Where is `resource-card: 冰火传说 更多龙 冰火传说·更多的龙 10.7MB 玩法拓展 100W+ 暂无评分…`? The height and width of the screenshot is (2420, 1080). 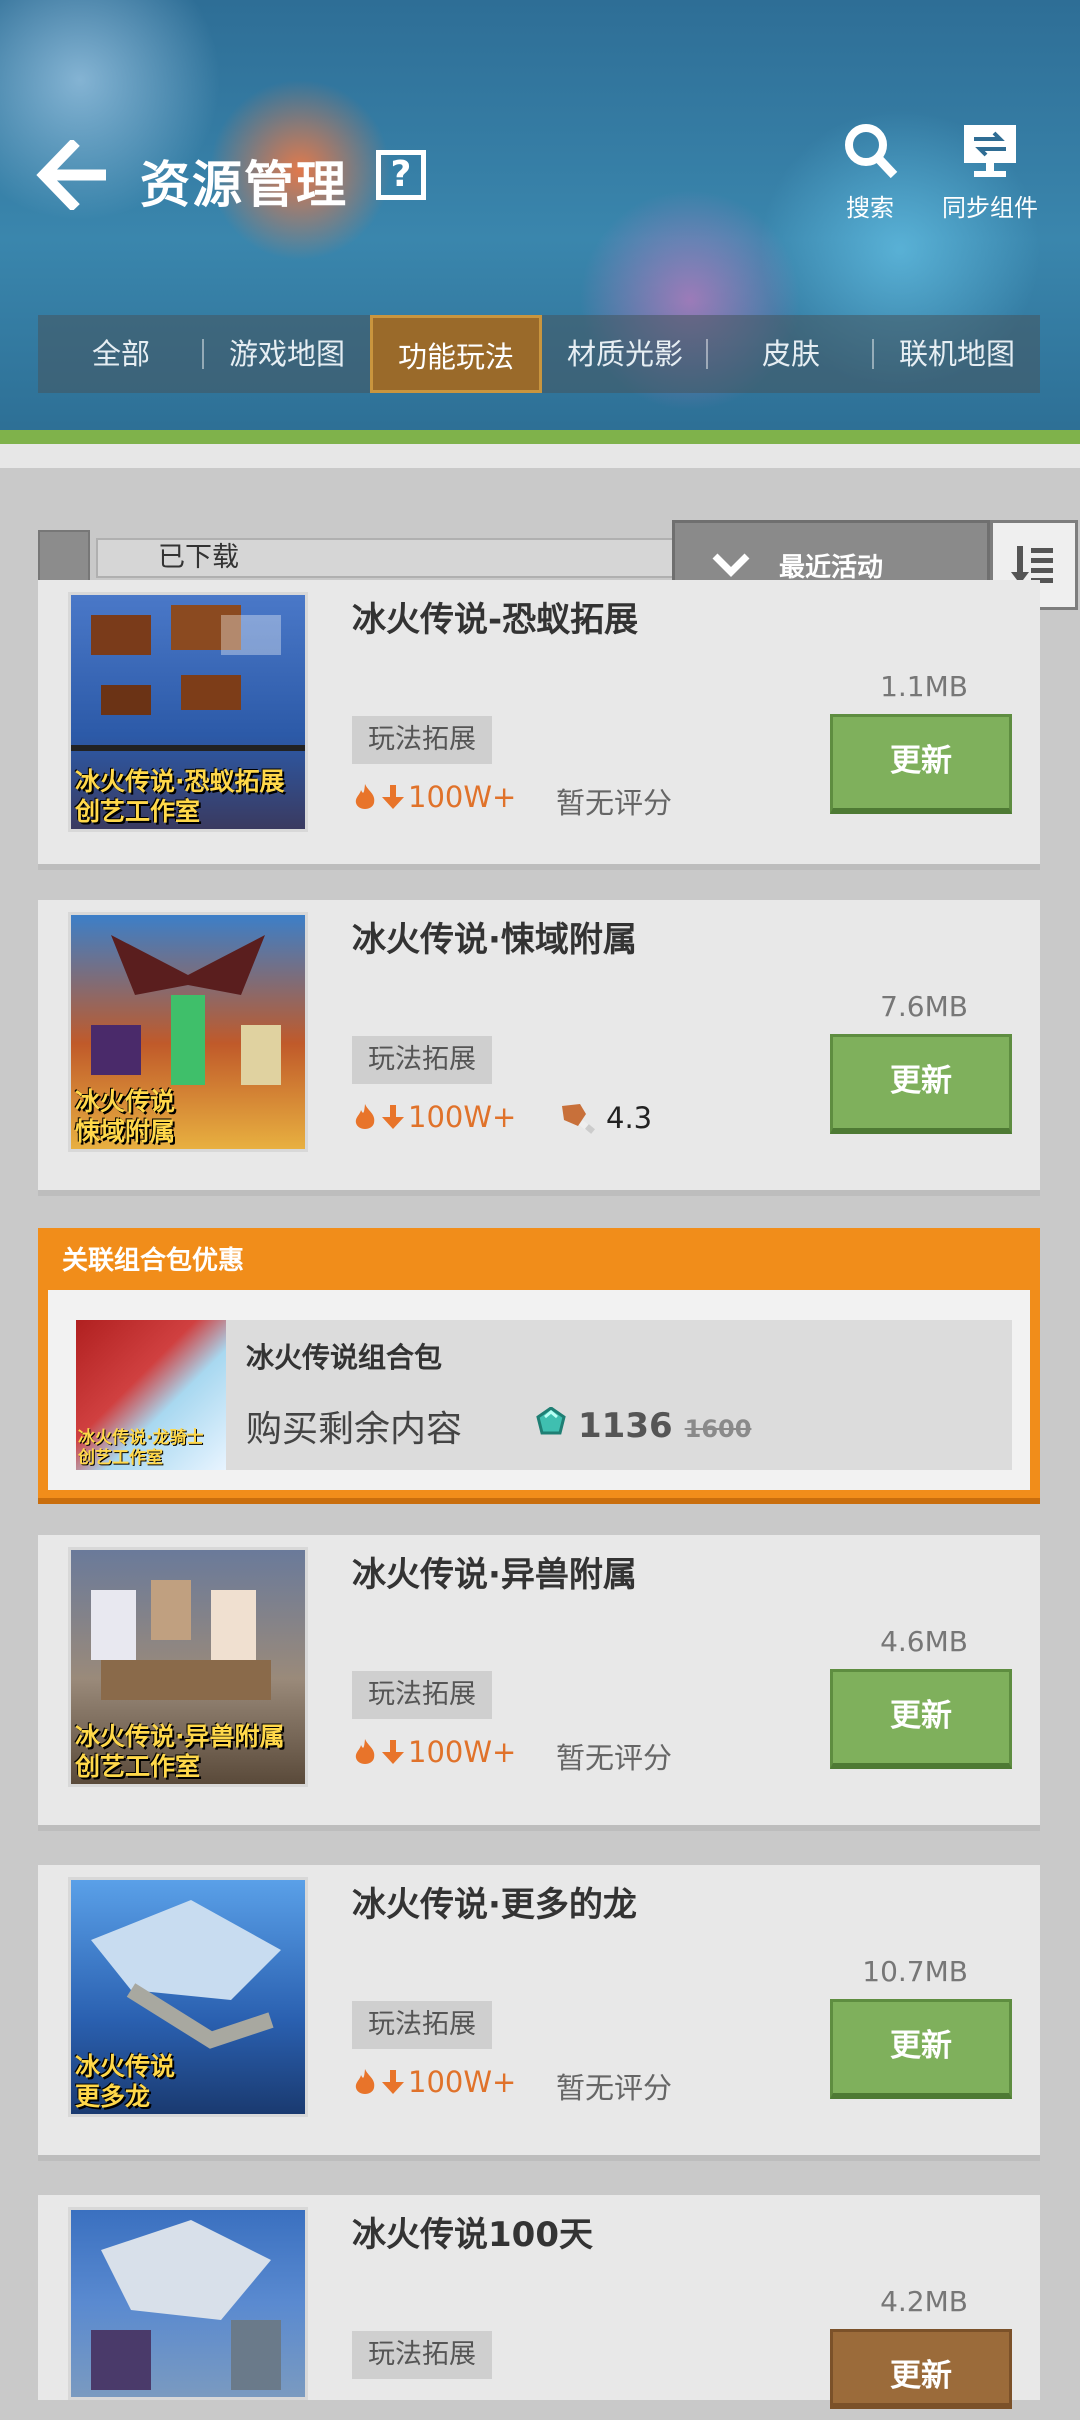
resource-card: 冰火传说 更多龙 冰火传说·更多的龙 10.7MB 玩法拓展 100W+ 暂无评分… is located at coordinates (539, 2013).